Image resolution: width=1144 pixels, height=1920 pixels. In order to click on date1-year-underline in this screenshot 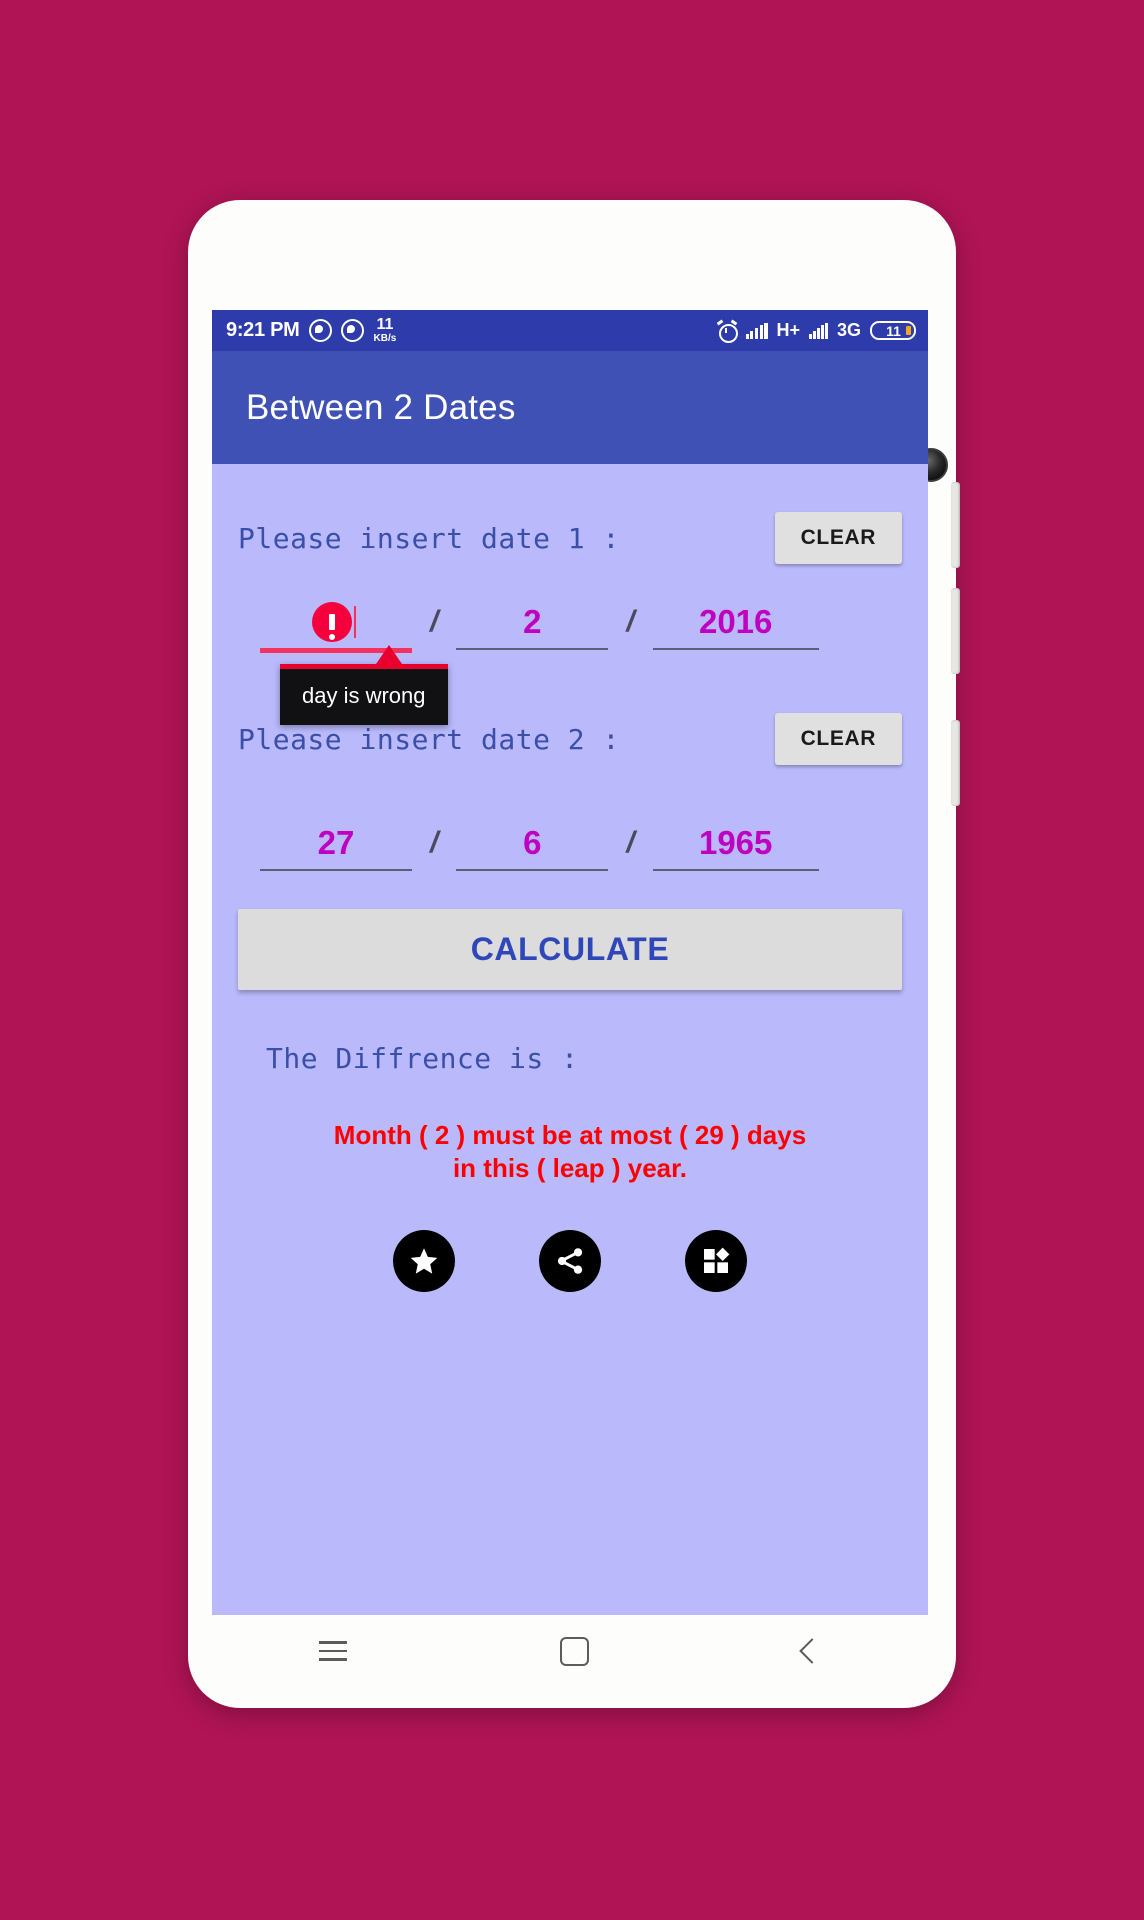, I will do `click(735, 649)`.